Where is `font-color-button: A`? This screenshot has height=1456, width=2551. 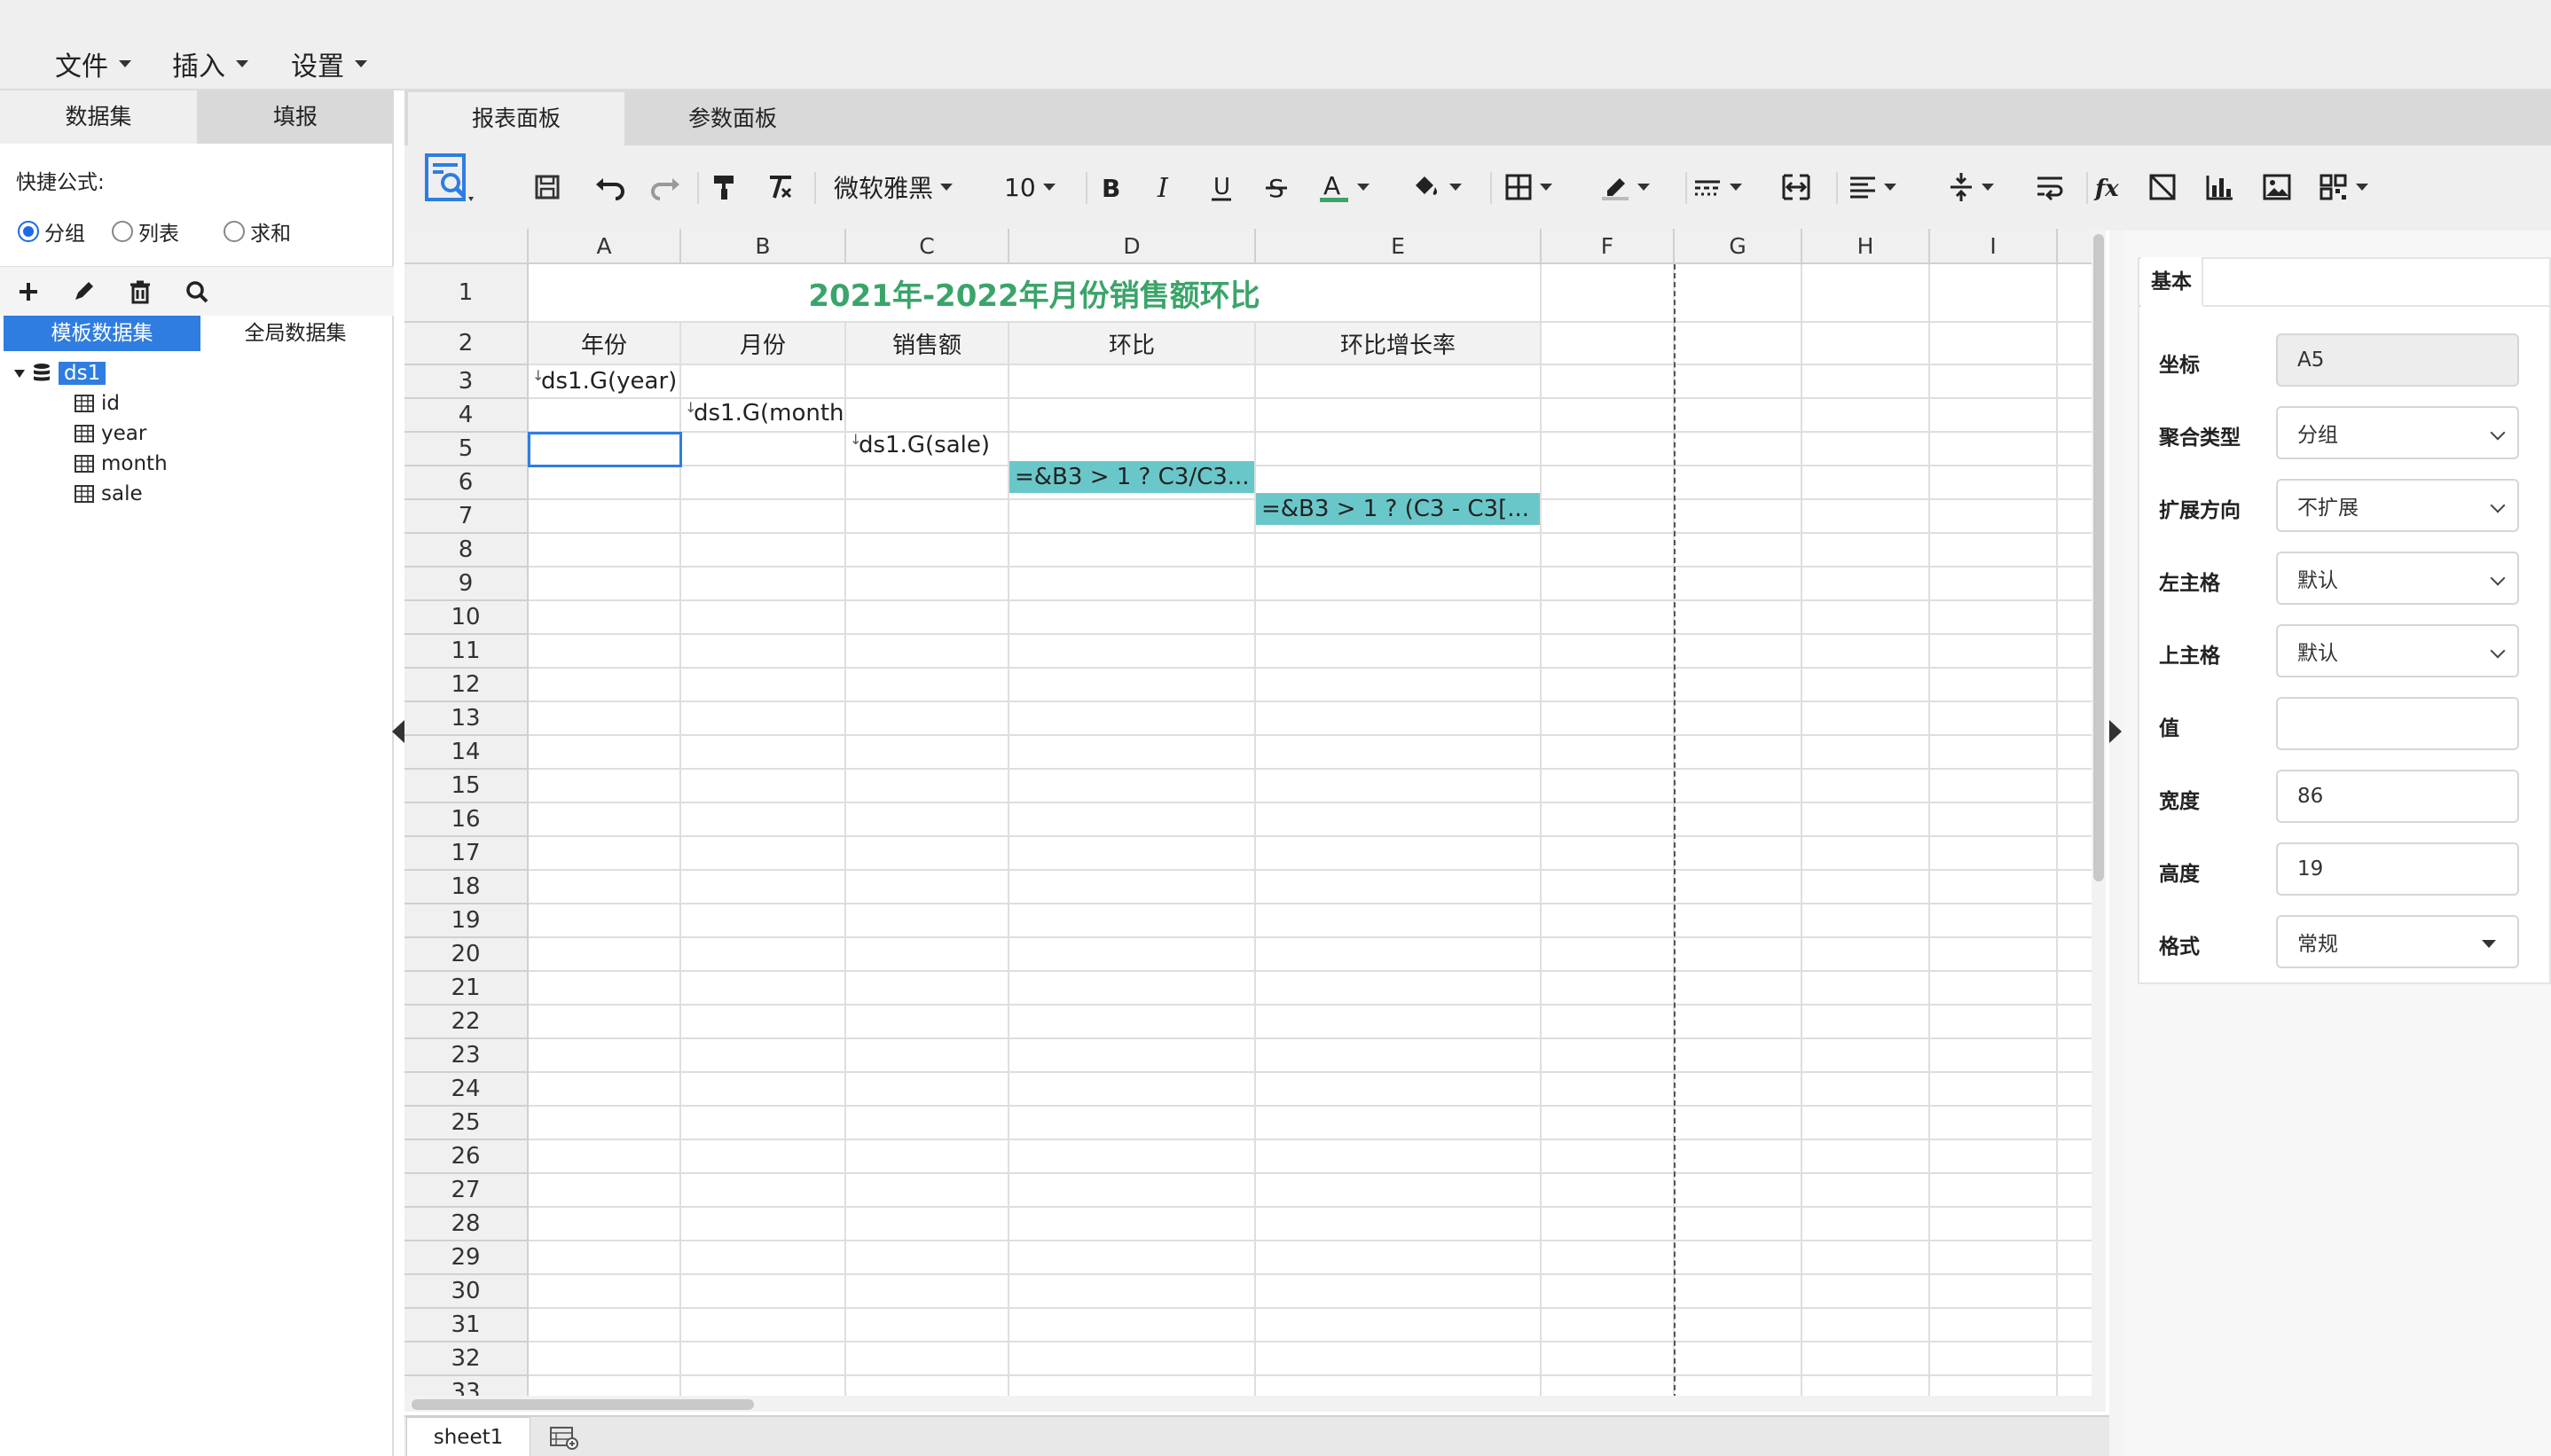 font-color-button: A is located at coordinates (1344, 187).